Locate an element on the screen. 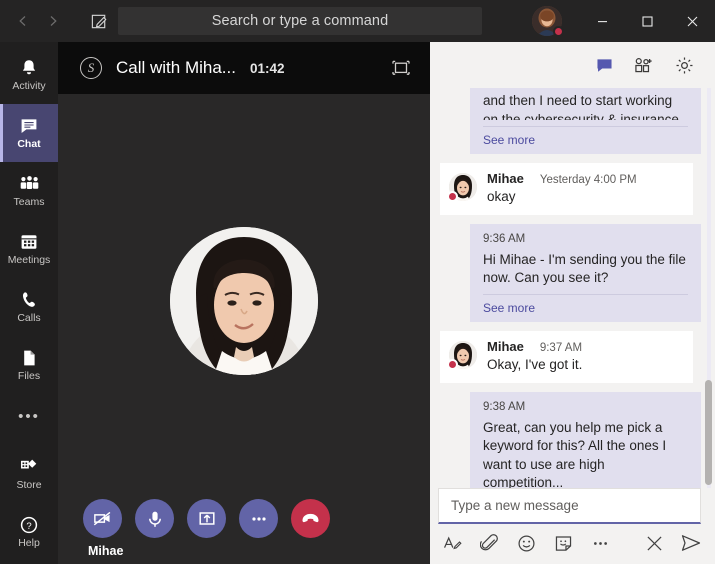 The image size is (715, 564). smiley-icon is located at coordinates (526, 543).